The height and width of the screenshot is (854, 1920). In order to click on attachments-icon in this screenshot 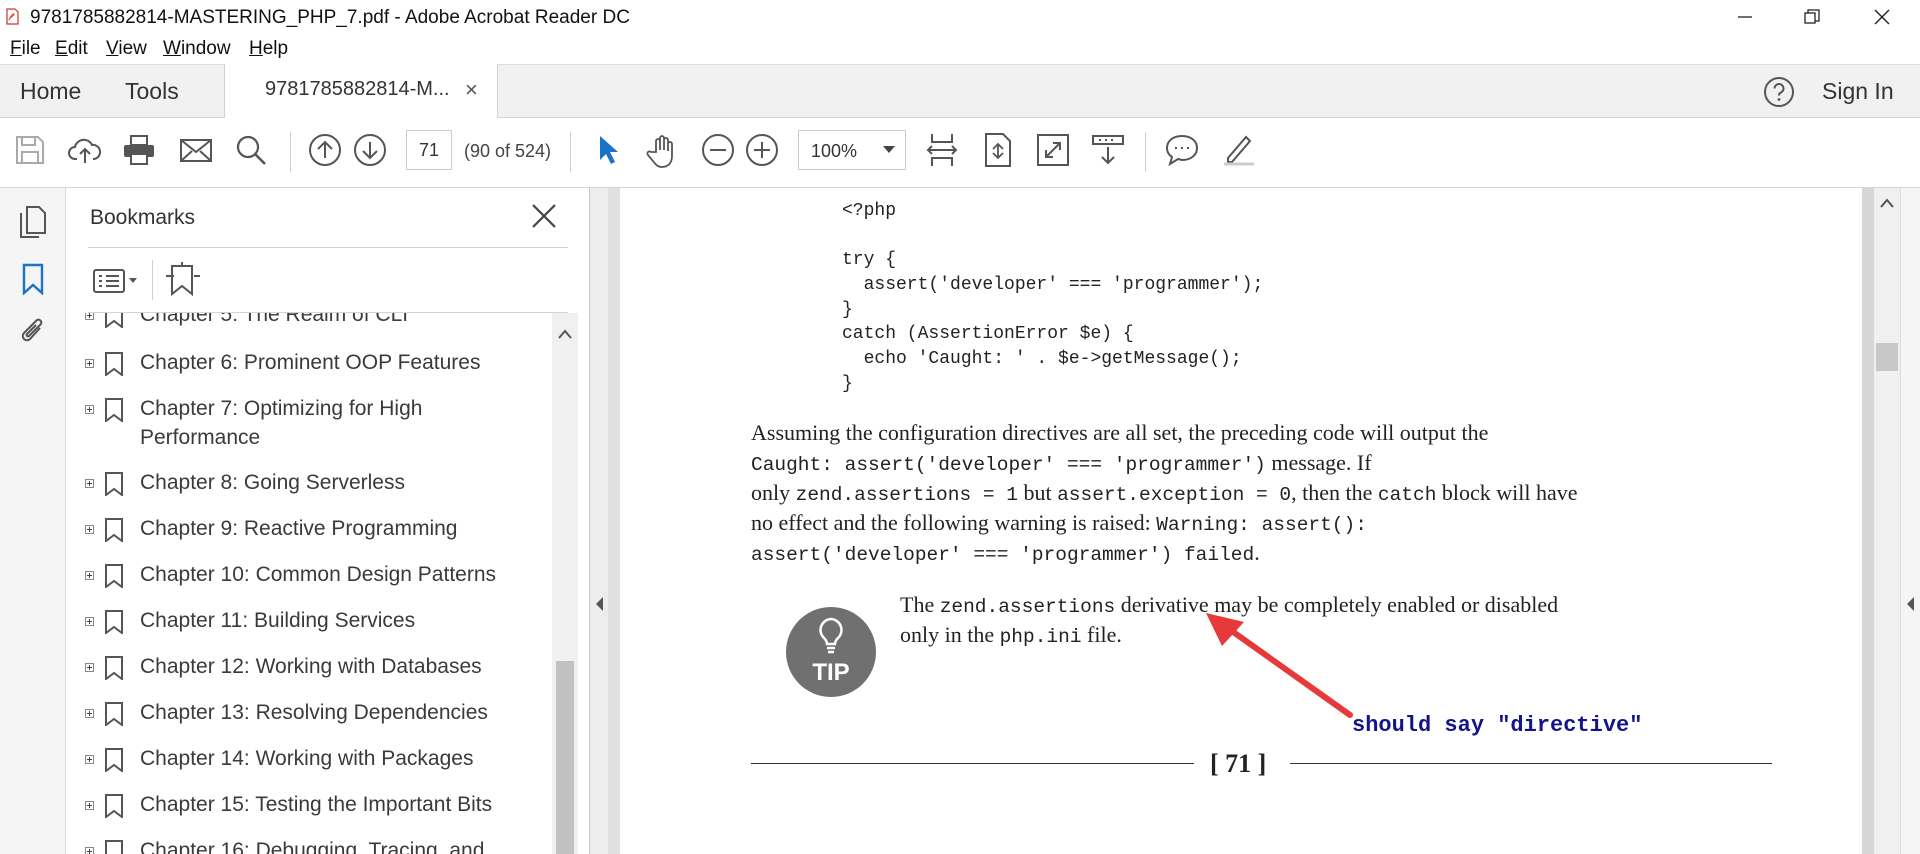, I will do `click(33, 331)`.